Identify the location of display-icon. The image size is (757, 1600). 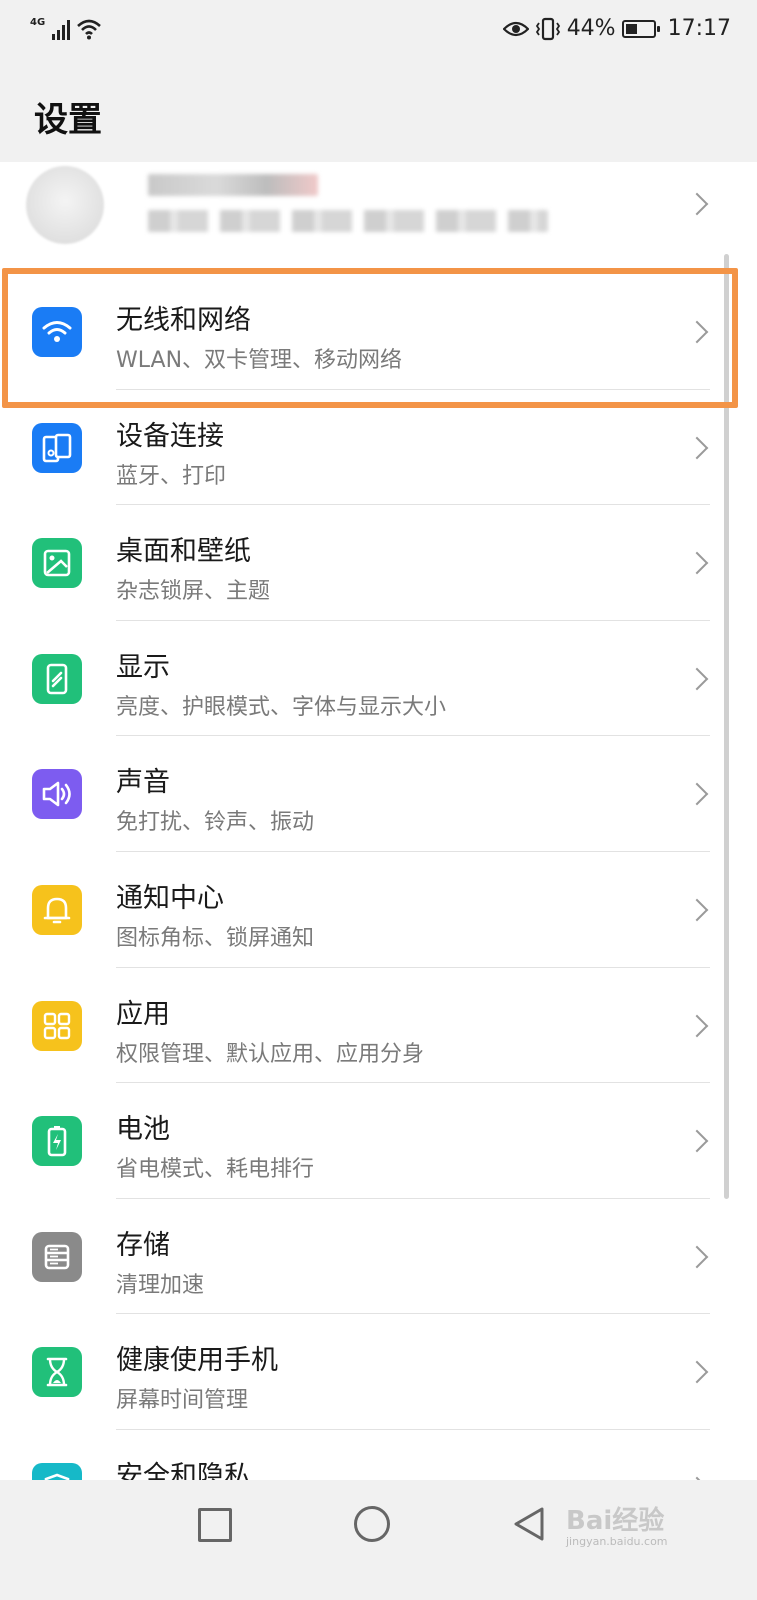
(57, 678).